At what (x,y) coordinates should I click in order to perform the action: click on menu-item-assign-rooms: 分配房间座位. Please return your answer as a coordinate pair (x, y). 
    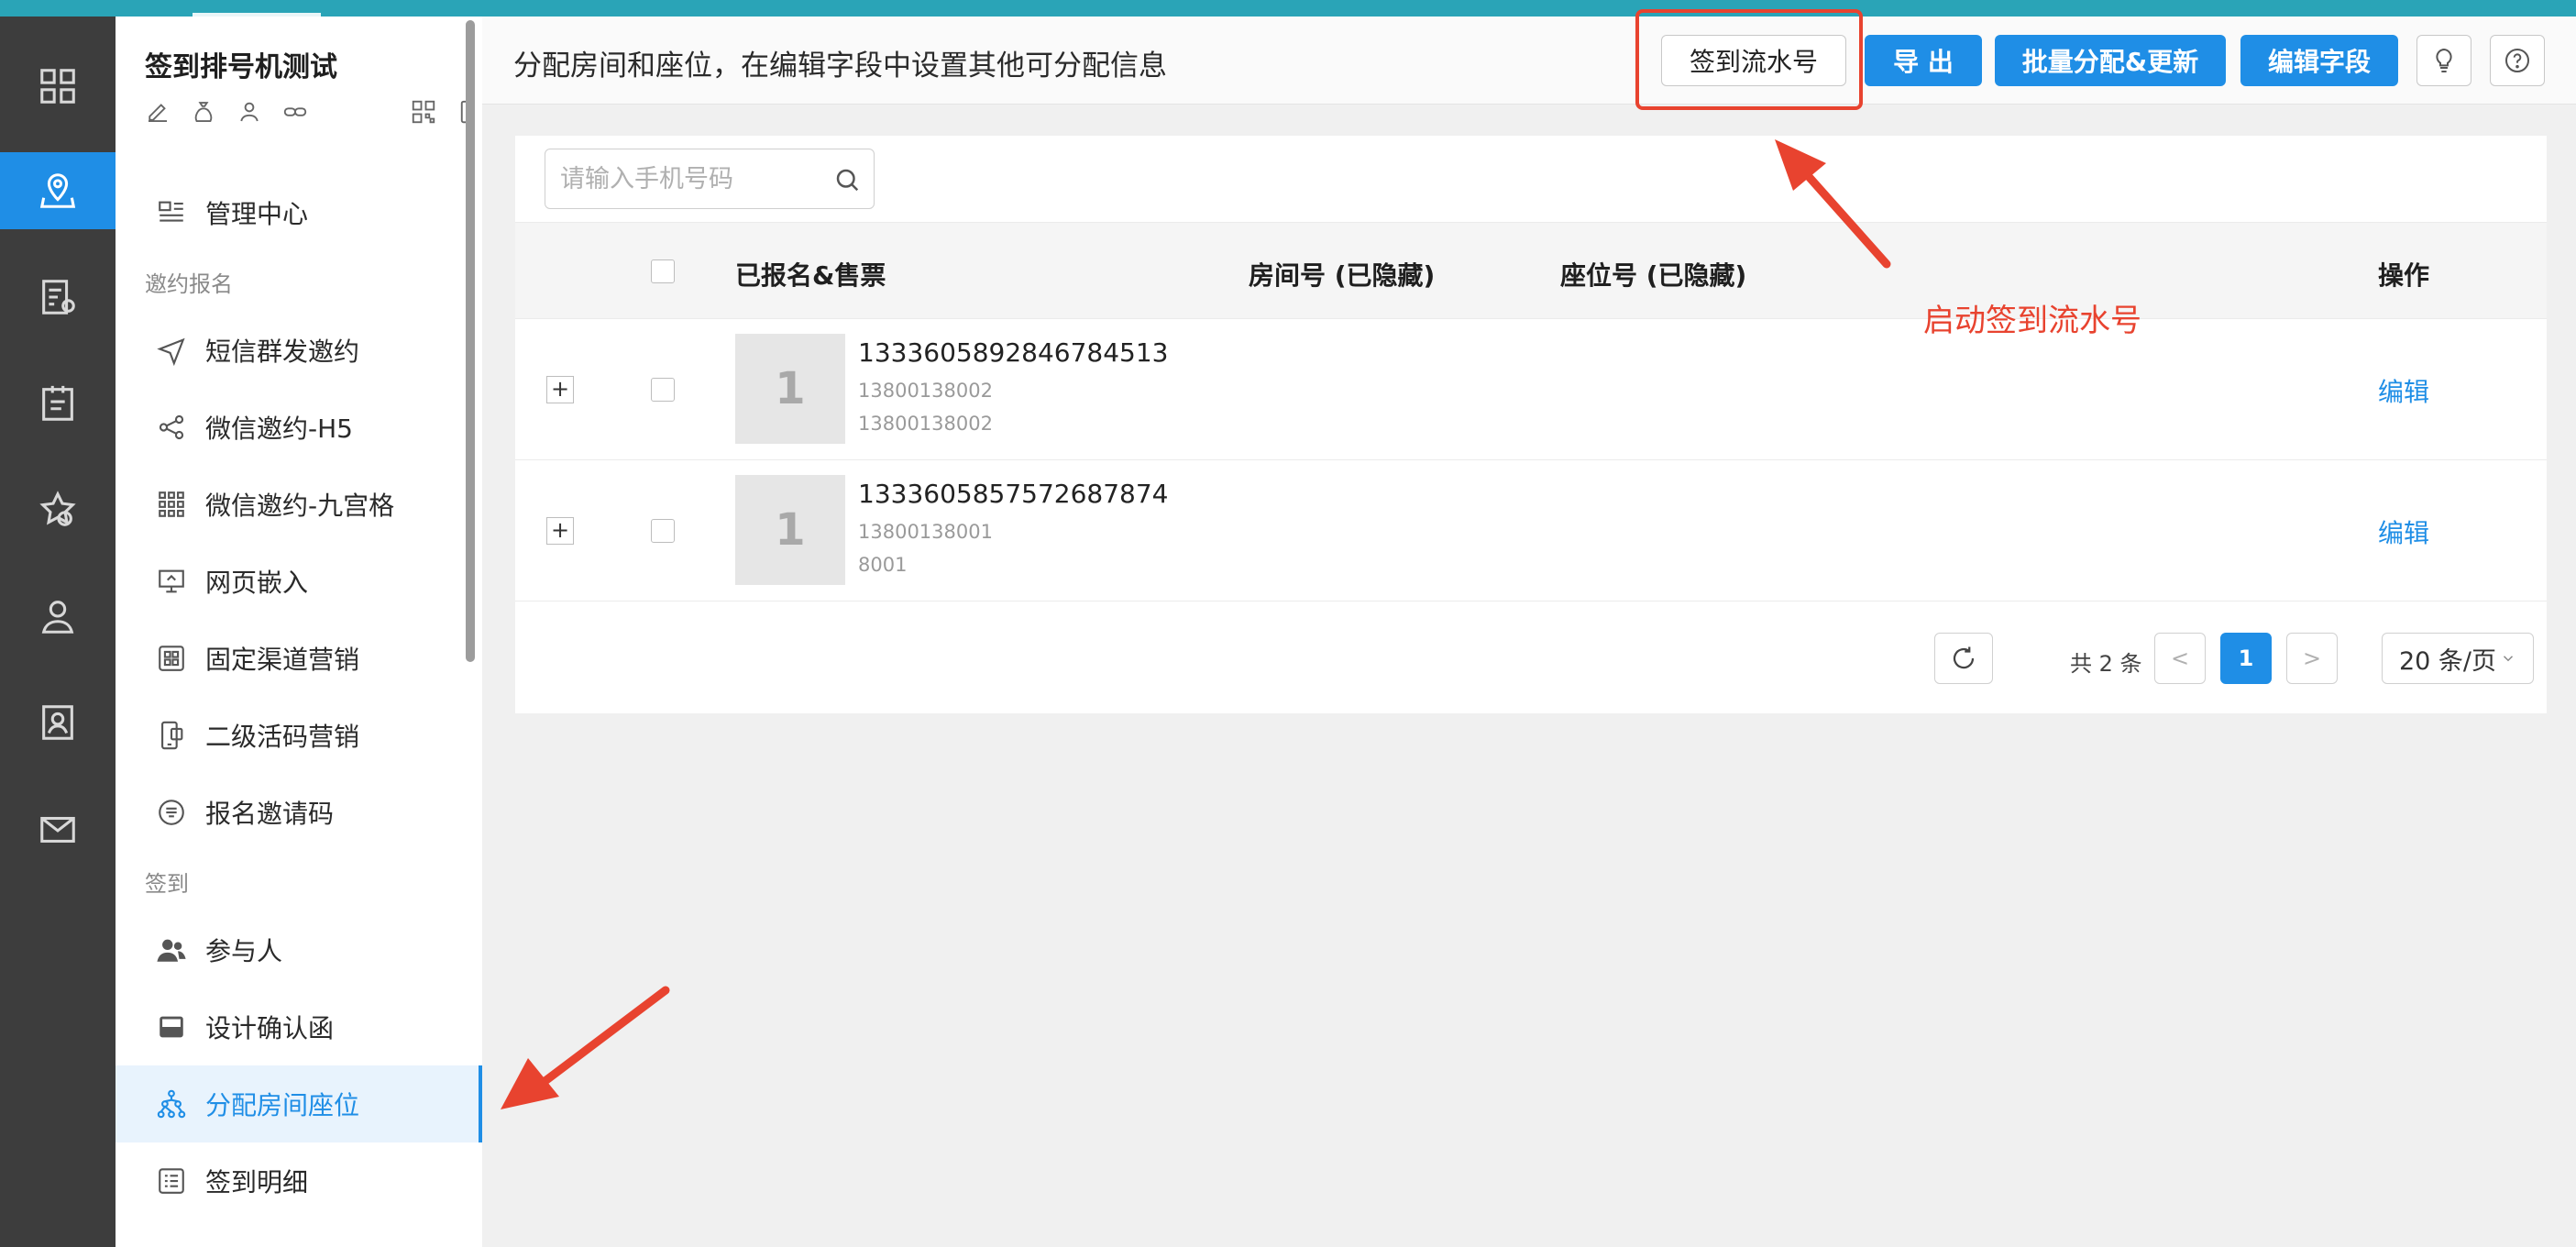
    Looking at the image, I should click on (299, 1103).